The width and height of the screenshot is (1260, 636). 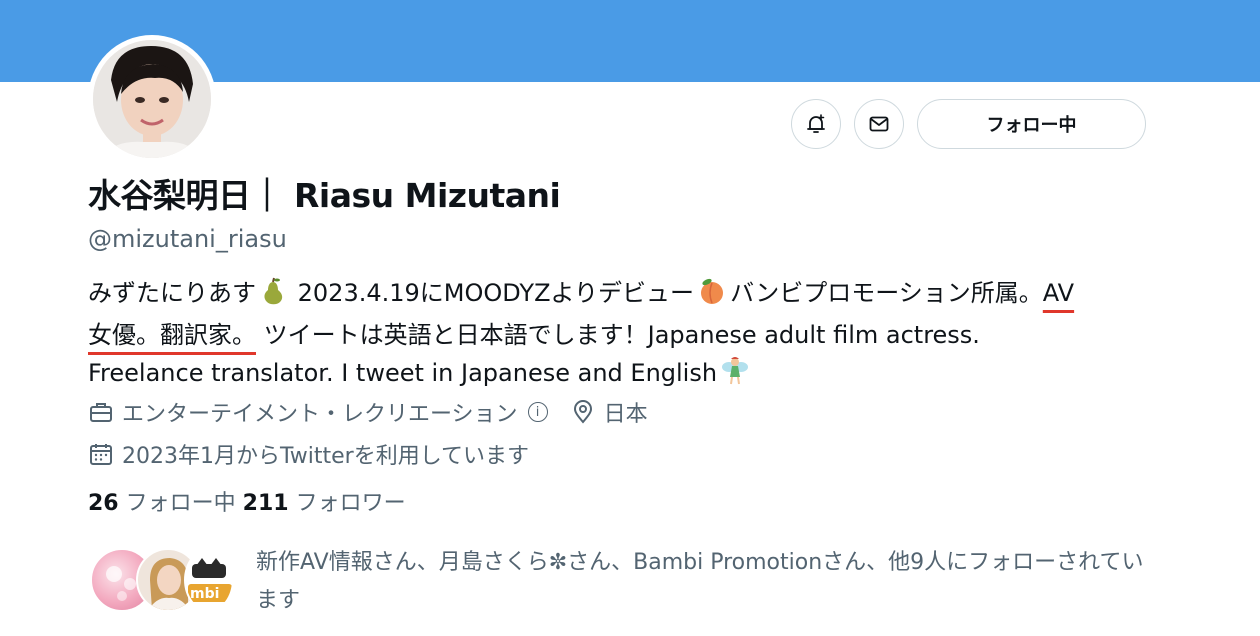 What do you see at coordinates (537, 412) in the screenshot?
I see `info-icon: i` at bounding box center [537, 412].